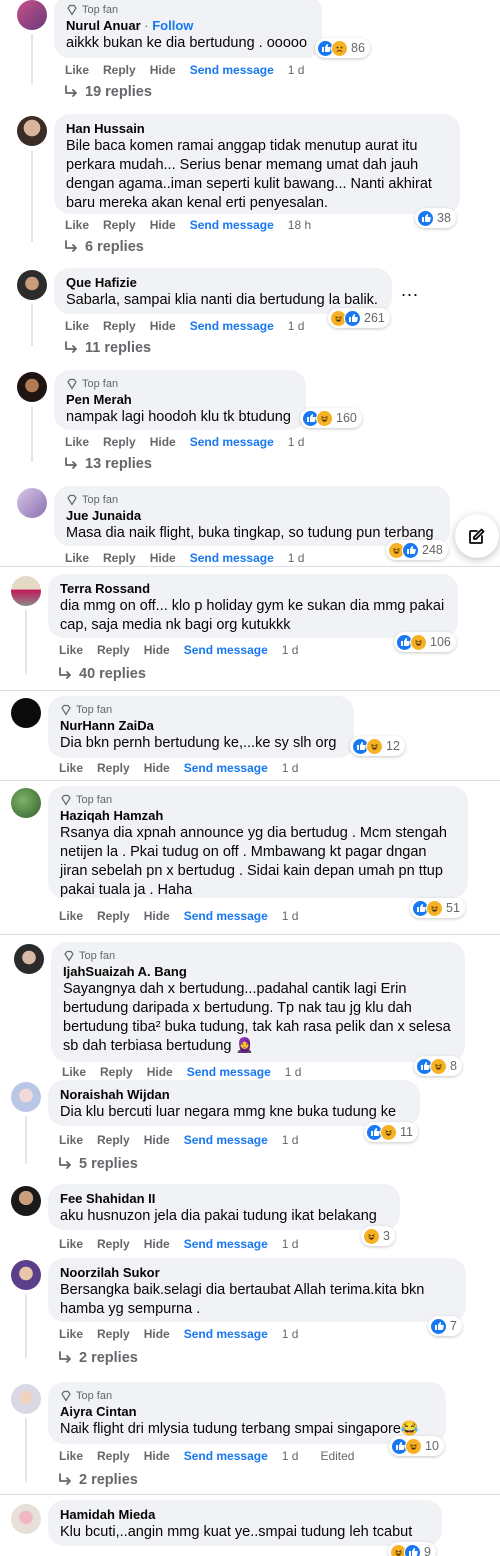 This screenshot has height=1556, width=500. I want to click on comment-author: Noorzilah Sukor, so click(257, 1272).